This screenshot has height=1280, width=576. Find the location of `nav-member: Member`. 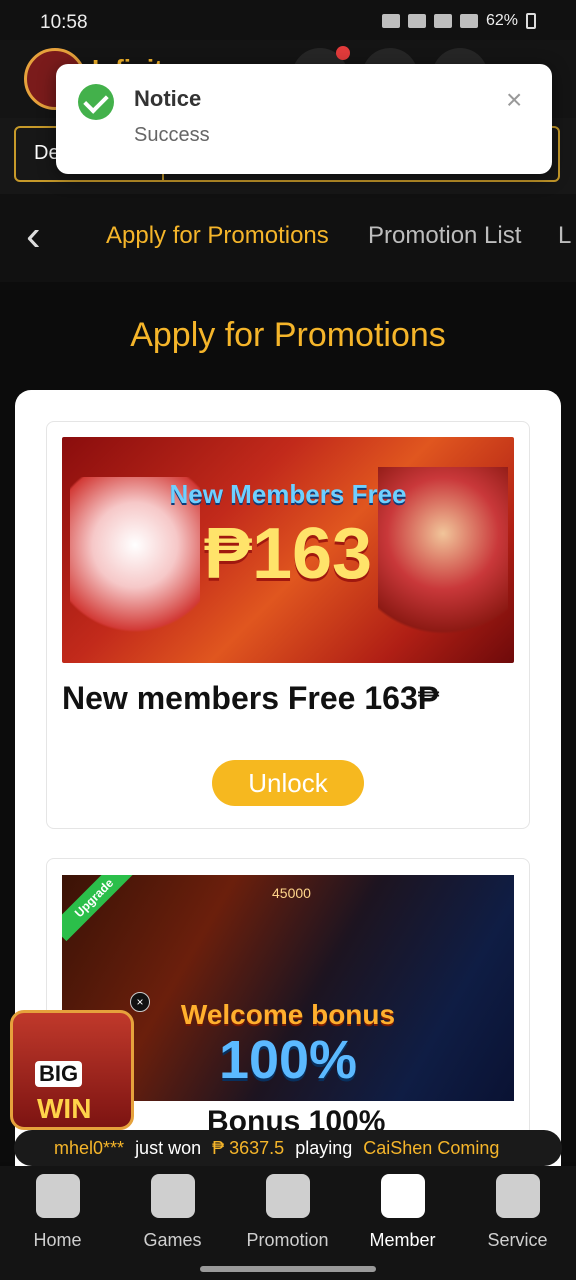

nav-member: Member is located at coordinates (402, 1212).